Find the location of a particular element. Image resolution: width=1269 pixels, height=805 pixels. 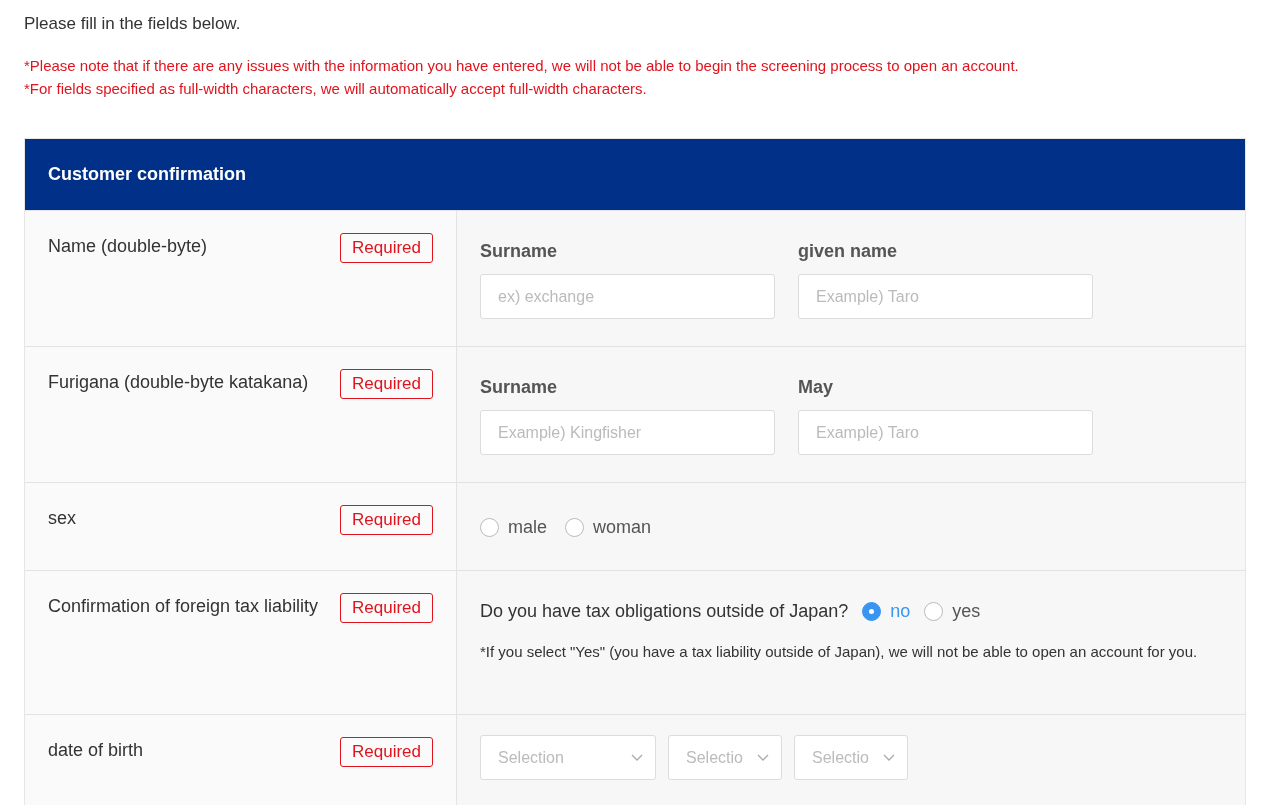

note-text: *If you select "Yes" (you have a tax liability outside of Japan), we will not be able to open an account for you. is located at coordinates (839, 652).